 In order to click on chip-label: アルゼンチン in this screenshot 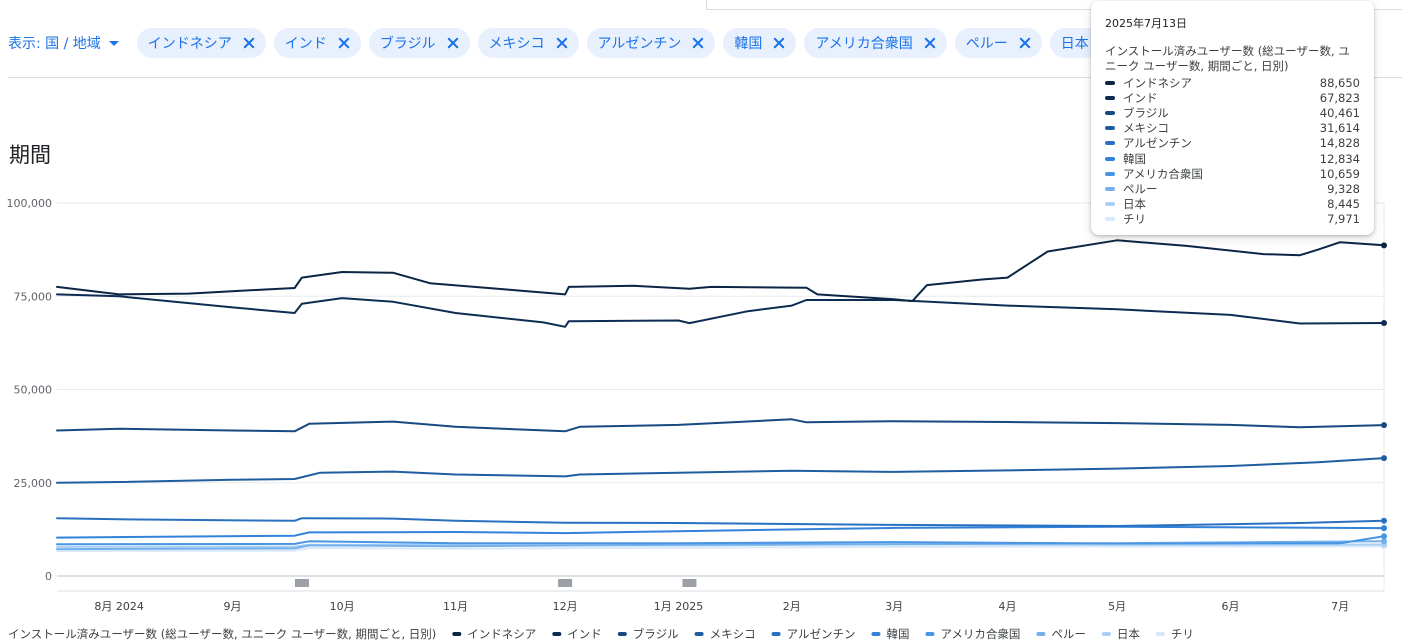, I will do `click(639, 44)`.